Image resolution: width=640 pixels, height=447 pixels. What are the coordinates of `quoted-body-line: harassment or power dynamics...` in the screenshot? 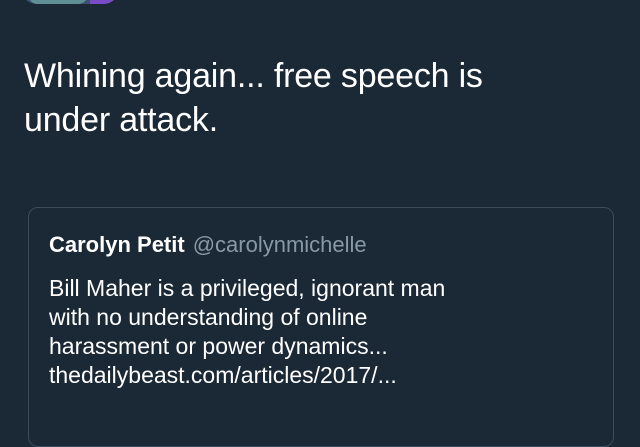 It's located at (218, 346).